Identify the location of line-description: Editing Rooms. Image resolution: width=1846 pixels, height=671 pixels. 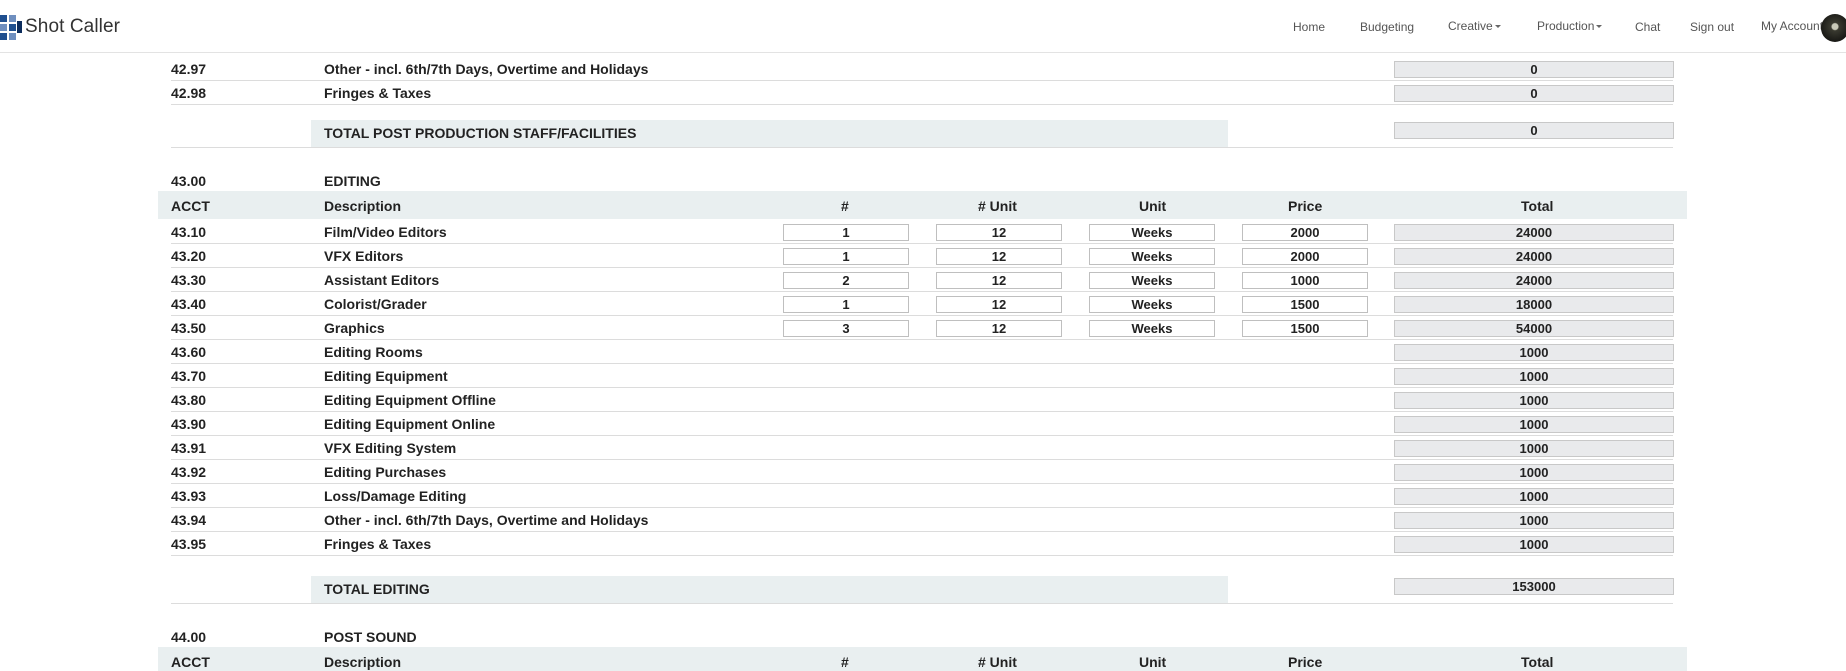
(373, 352).